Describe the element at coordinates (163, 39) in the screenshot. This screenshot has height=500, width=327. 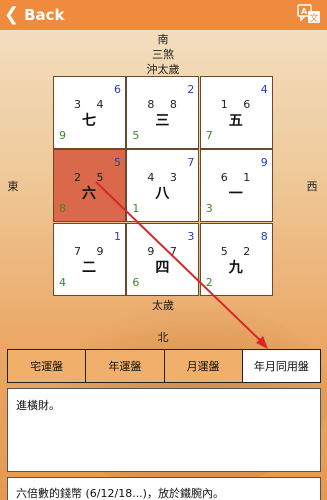
I see `south-label: 南` at that location.